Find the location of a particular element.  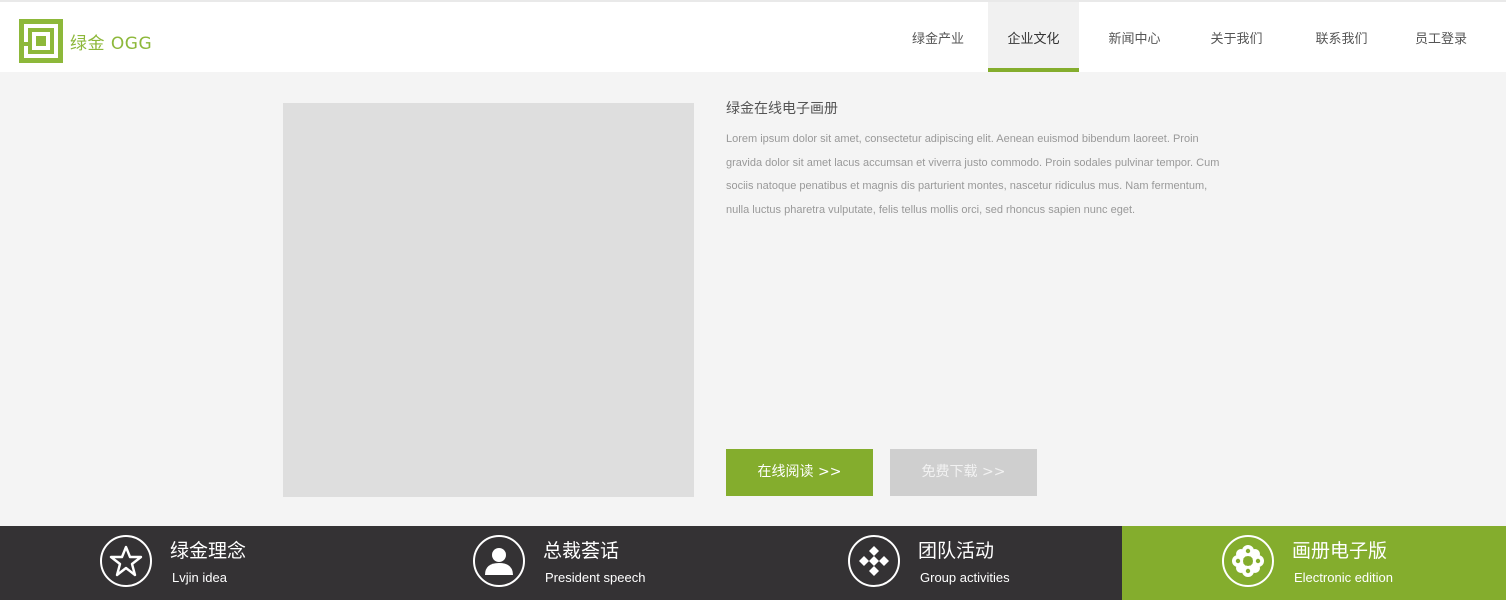

star-icon is located at coordinates (126, 561).